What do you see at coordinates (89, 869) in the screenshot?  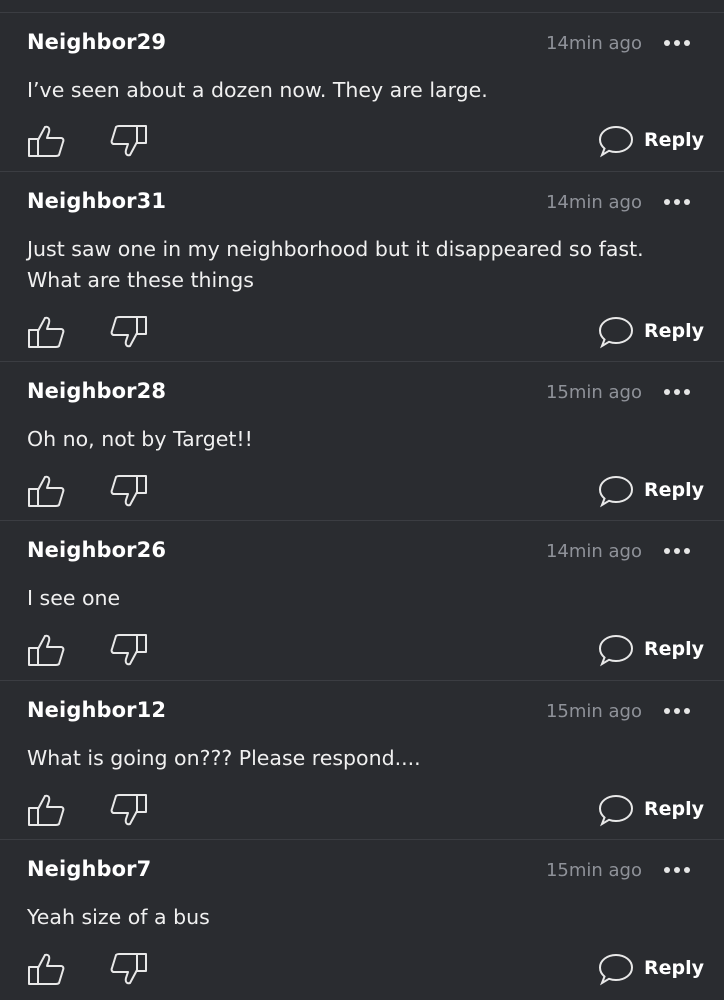 I see `comment-author: Neighbor7` at bounding box center [89, 869].